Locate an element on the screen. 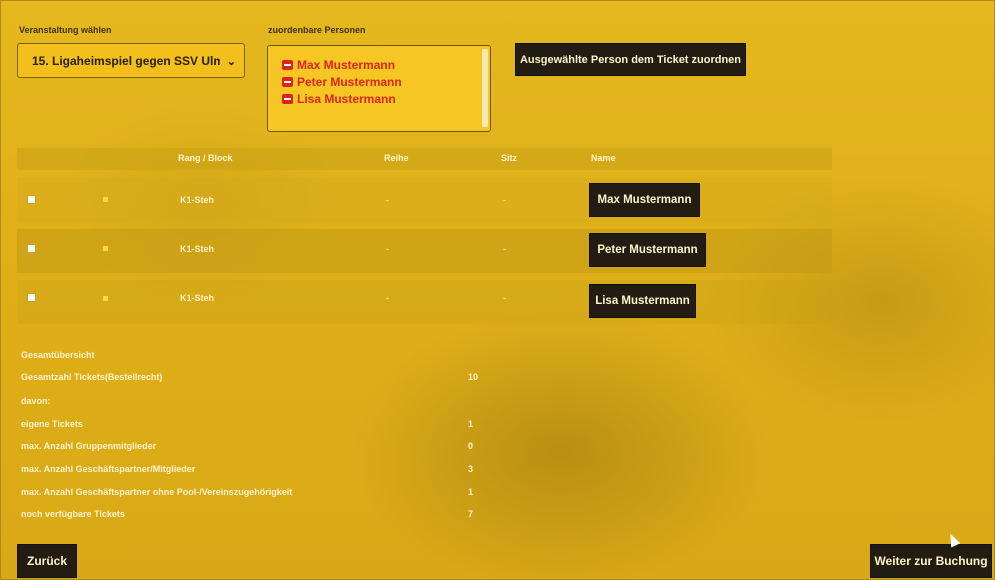 The width and height of the screenshot is (995, 580). event-select-label: Veranstaltung wählen is located at coordinates (65, 30).